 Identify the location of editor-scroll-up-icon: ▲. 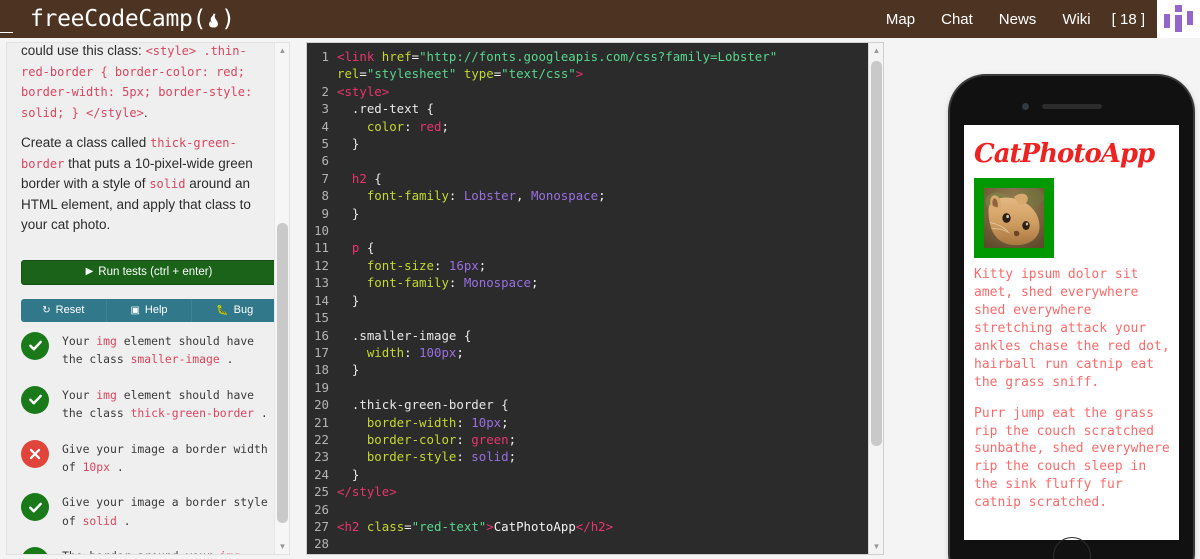
(876, 50).